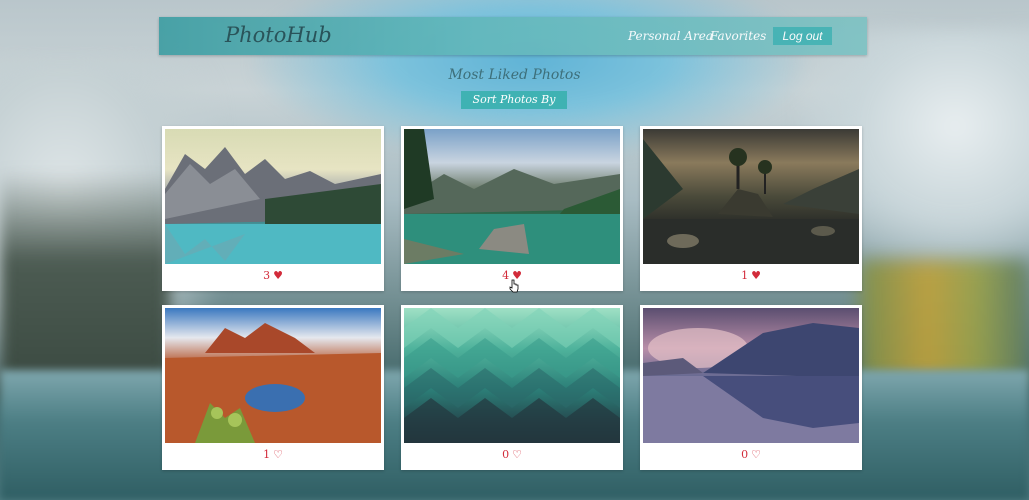 The width and height of the screenshot is (1029, 500). I want to click on stormy-lake-island-photo, so click(751, 196).